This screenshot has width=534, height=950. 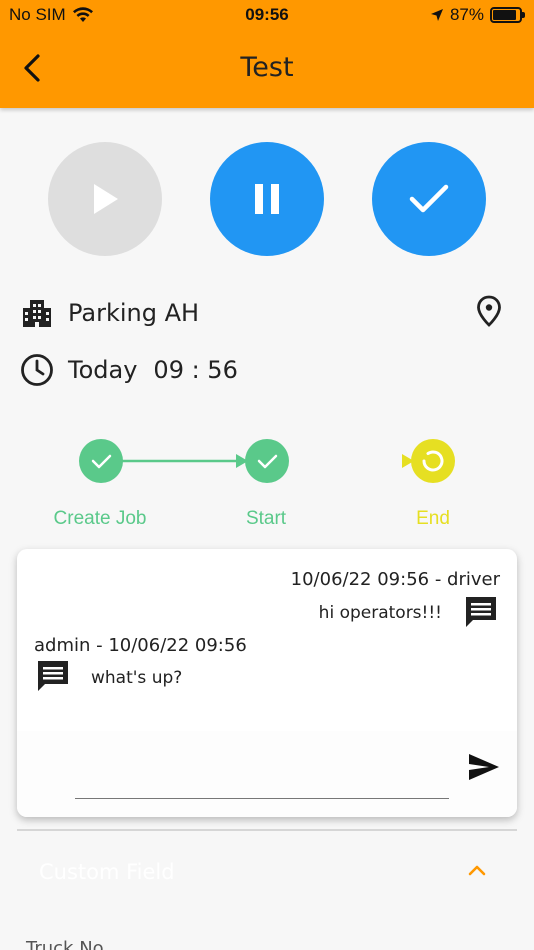 I want to click on time-day: Today, so click(x=103, y=370).